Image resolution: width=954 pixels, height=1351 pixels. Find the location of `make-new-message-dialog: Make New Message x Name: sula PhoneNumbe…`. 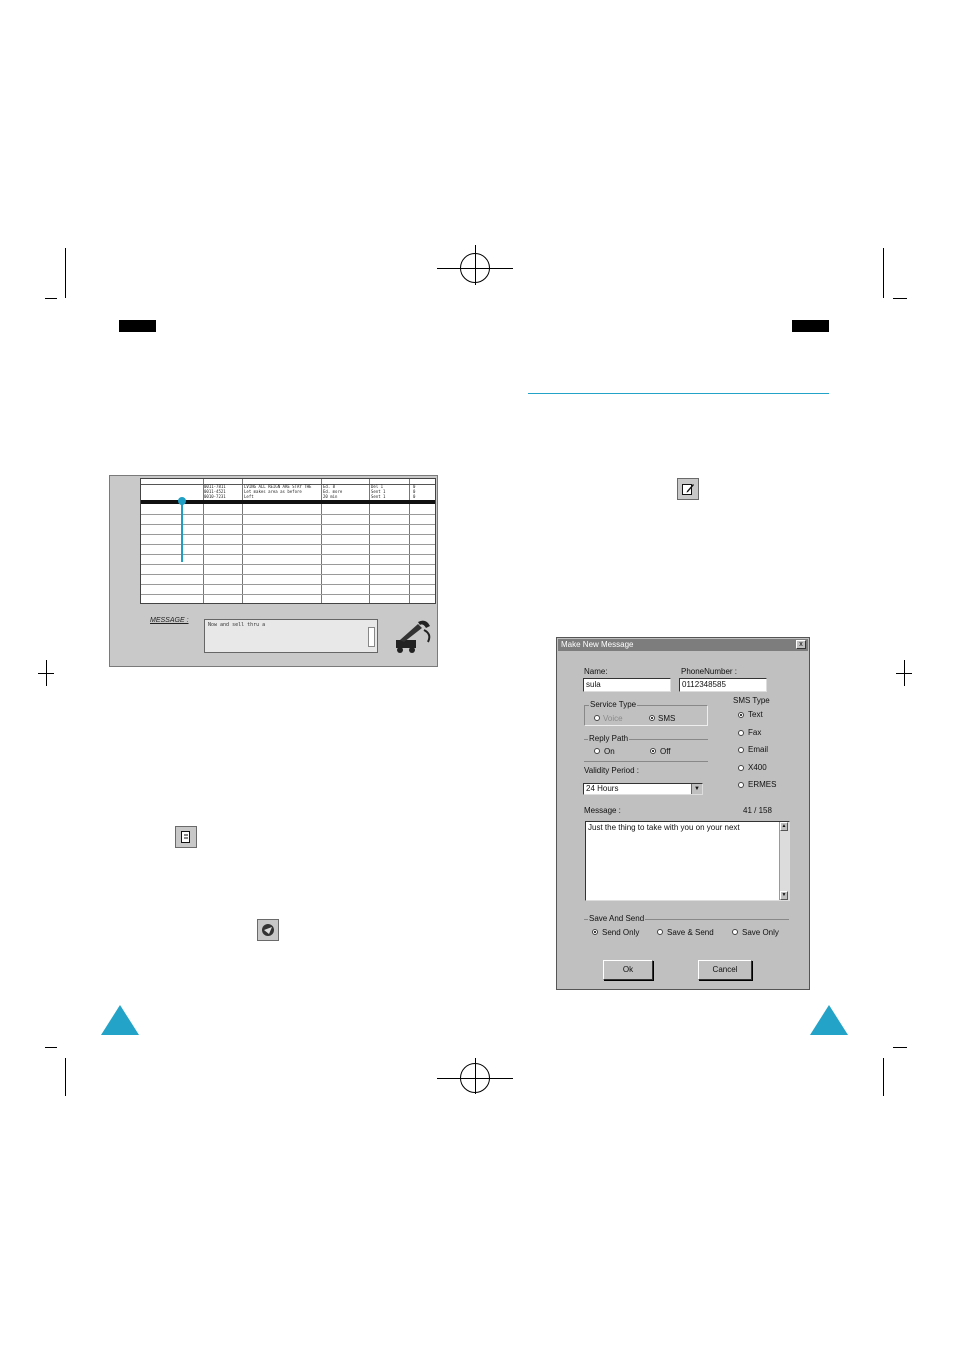

make-new-message-dialog: Make New Message x Name: sula PhoneNumbe… is located at coordinates (683, 813).